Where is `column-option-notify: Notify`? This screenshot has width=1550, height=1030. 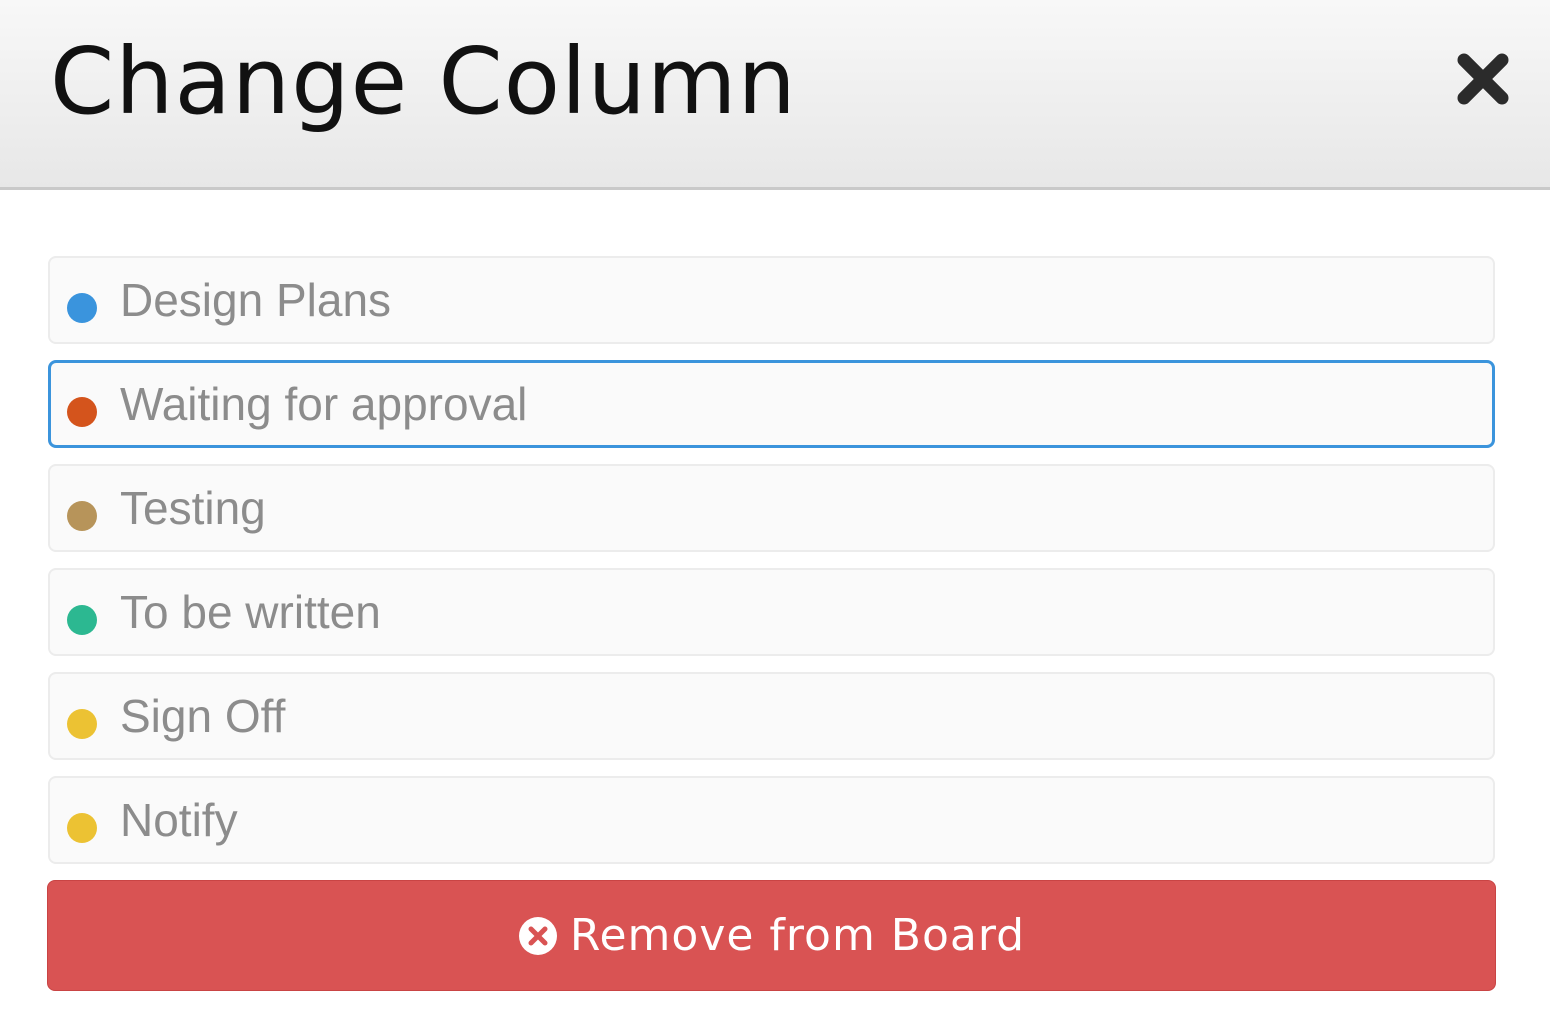
column-option-notify: Notify is located at coordinates (771, 820).